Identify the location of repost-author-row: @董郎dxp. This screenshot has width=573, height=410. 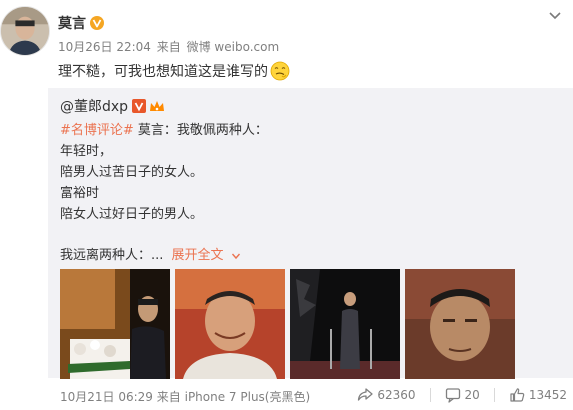
(112, 106).